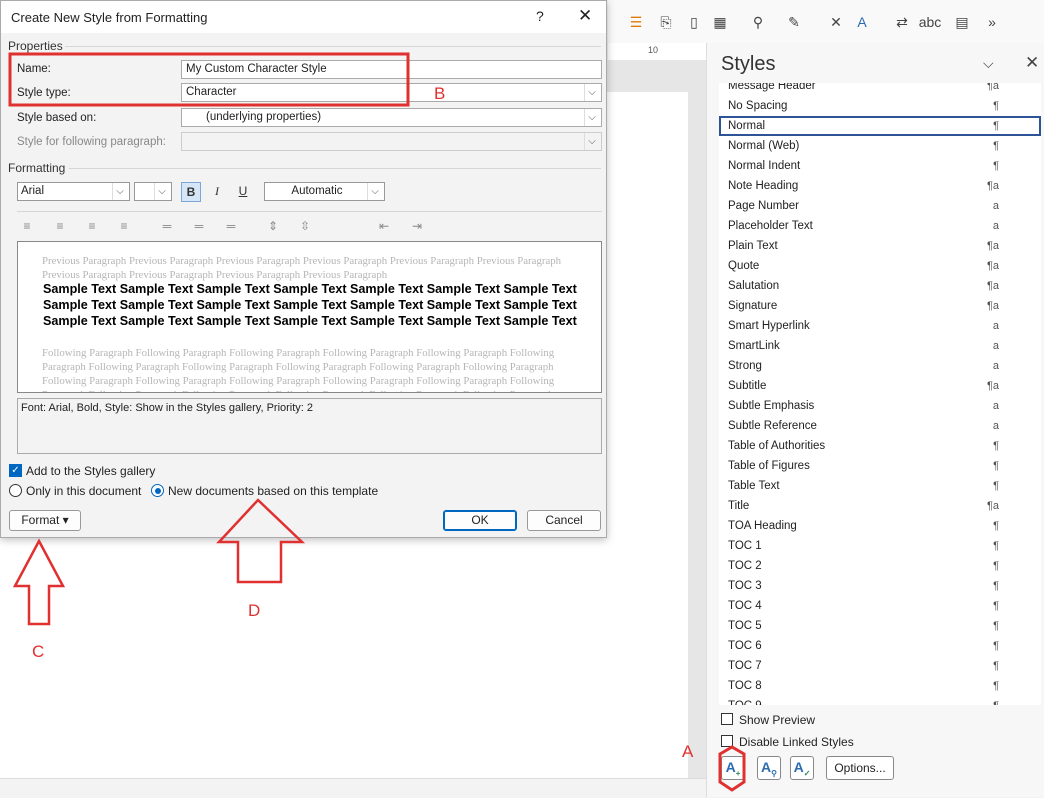 The width and height of the screenshot is (1044, 798). I want to click on annotation-hexagon-a, so click(732, 768).